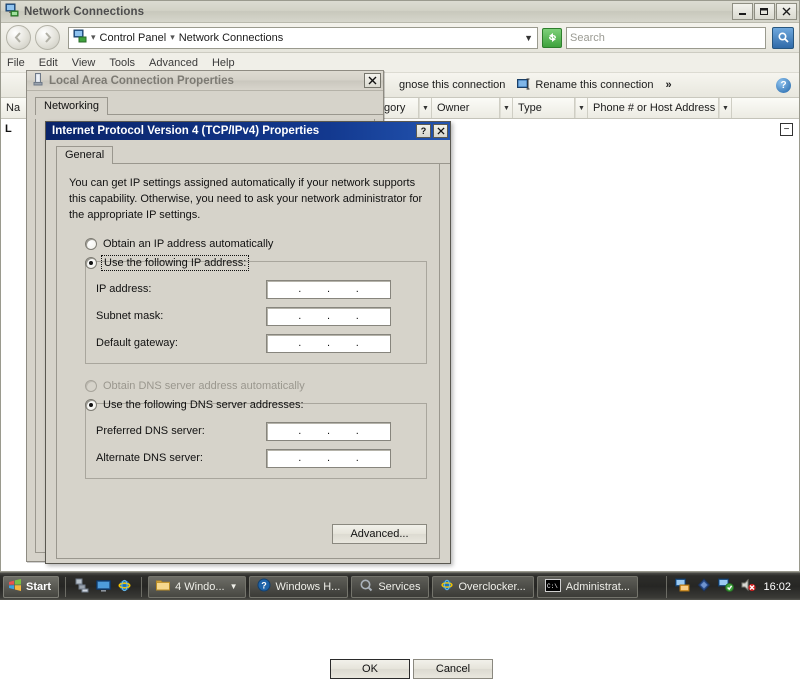  Describe the element at coordinates (256, 316) in the screenshot. I see `field-subnet-mask: Subnet mask: . . .` at that location.